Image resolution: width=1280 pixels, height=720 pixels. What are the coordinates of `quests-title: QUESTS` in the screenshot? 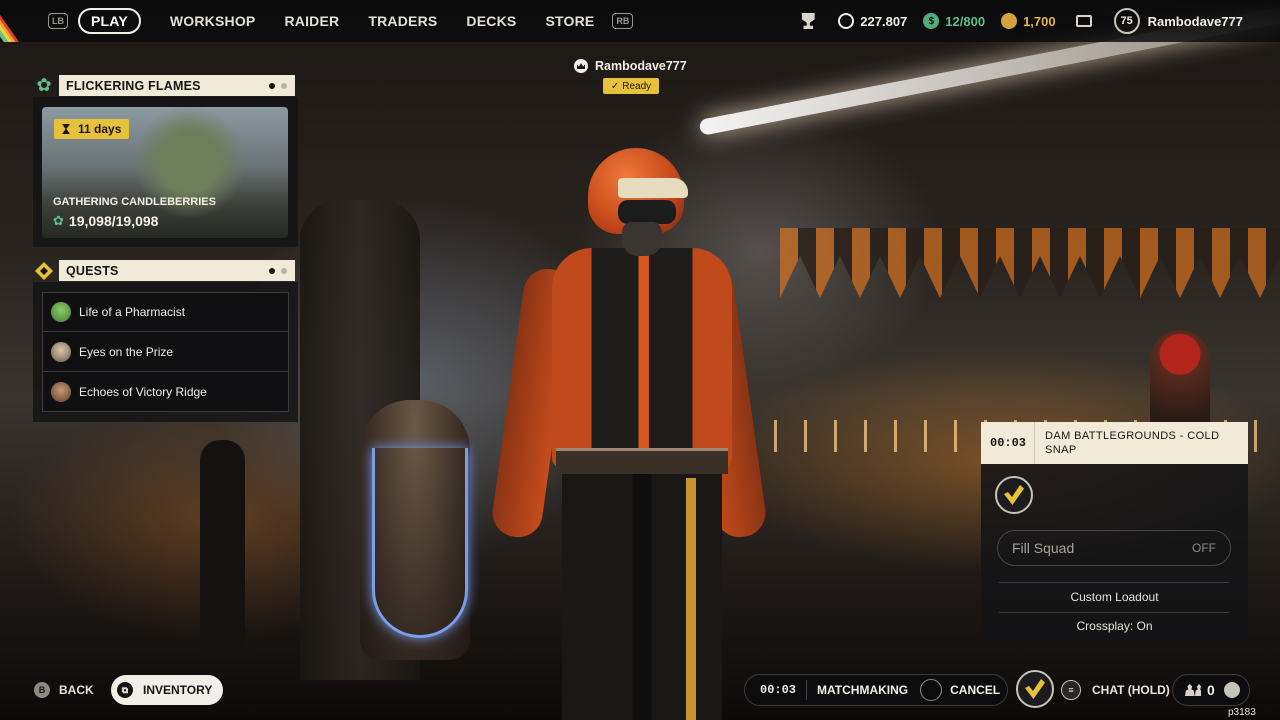 It's located at (92, 270).